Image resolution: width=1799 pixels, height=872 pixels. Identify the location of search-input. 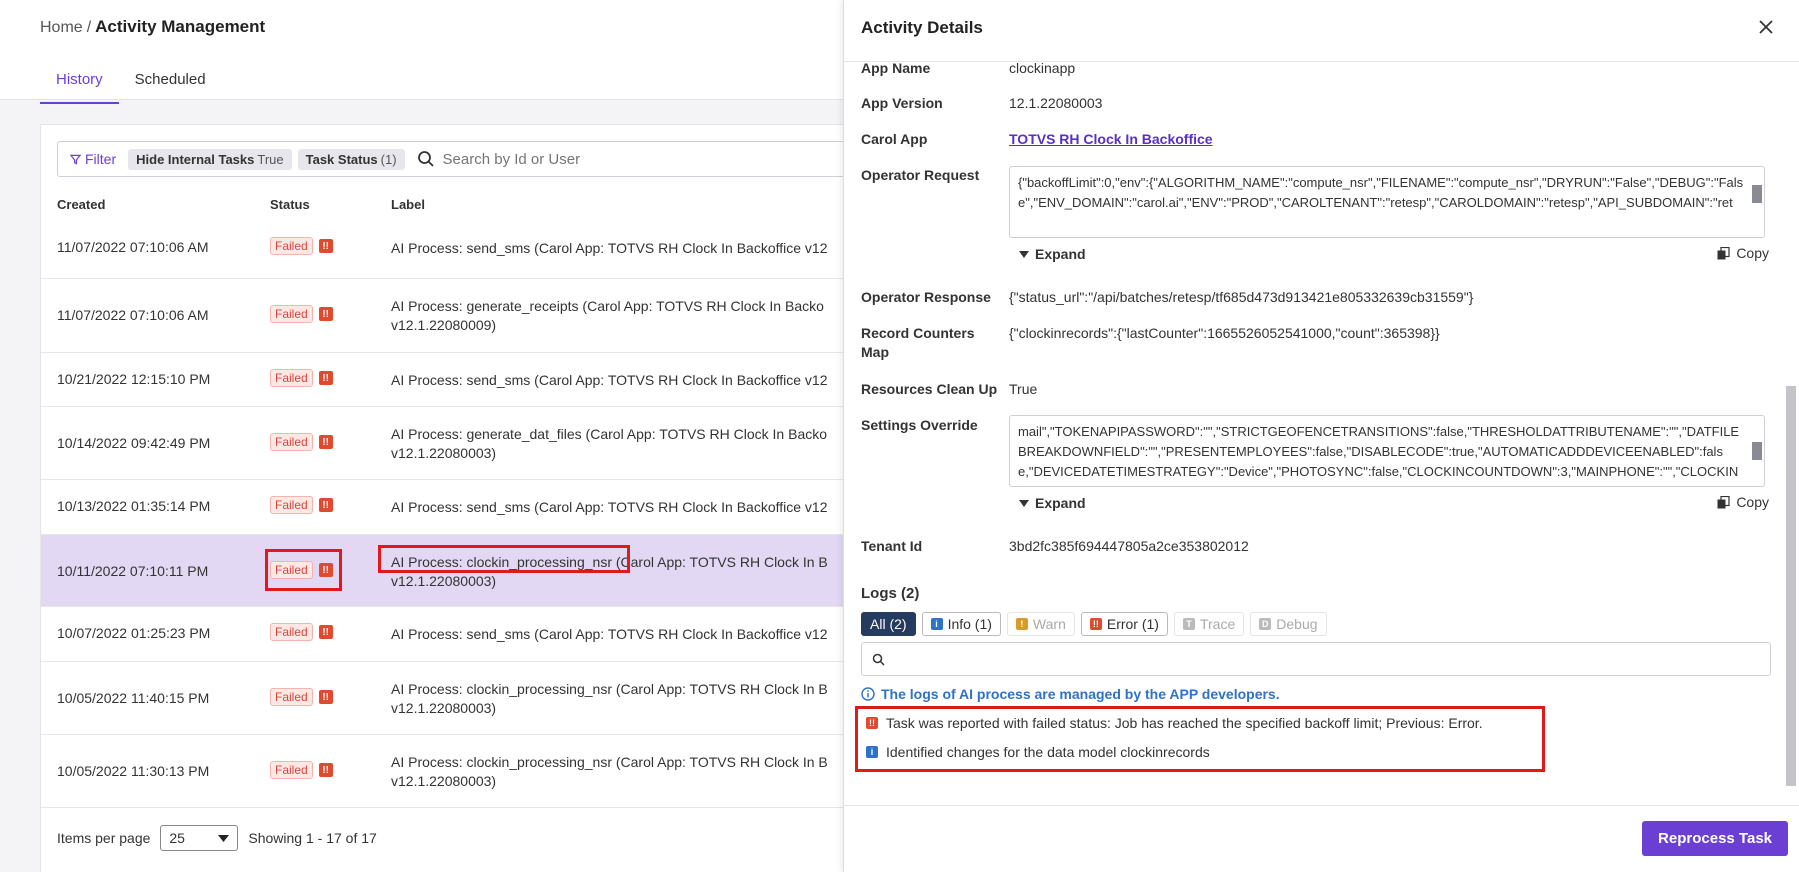
(592, 159).